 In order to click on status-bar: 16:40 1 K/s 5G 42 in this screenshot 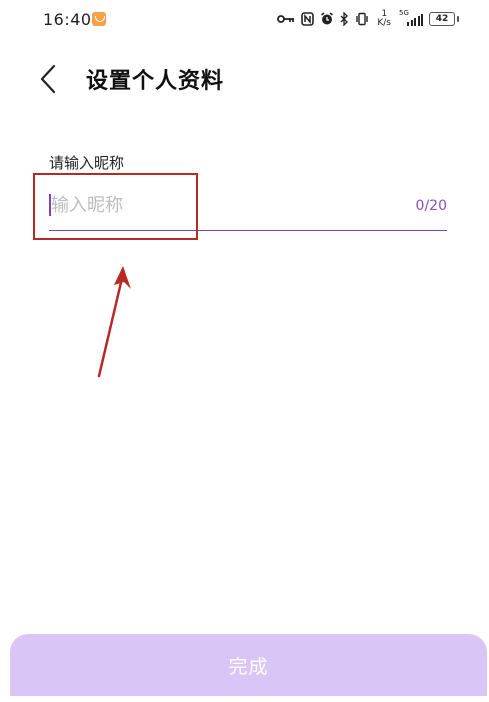, I will do `click(244, 20)`.